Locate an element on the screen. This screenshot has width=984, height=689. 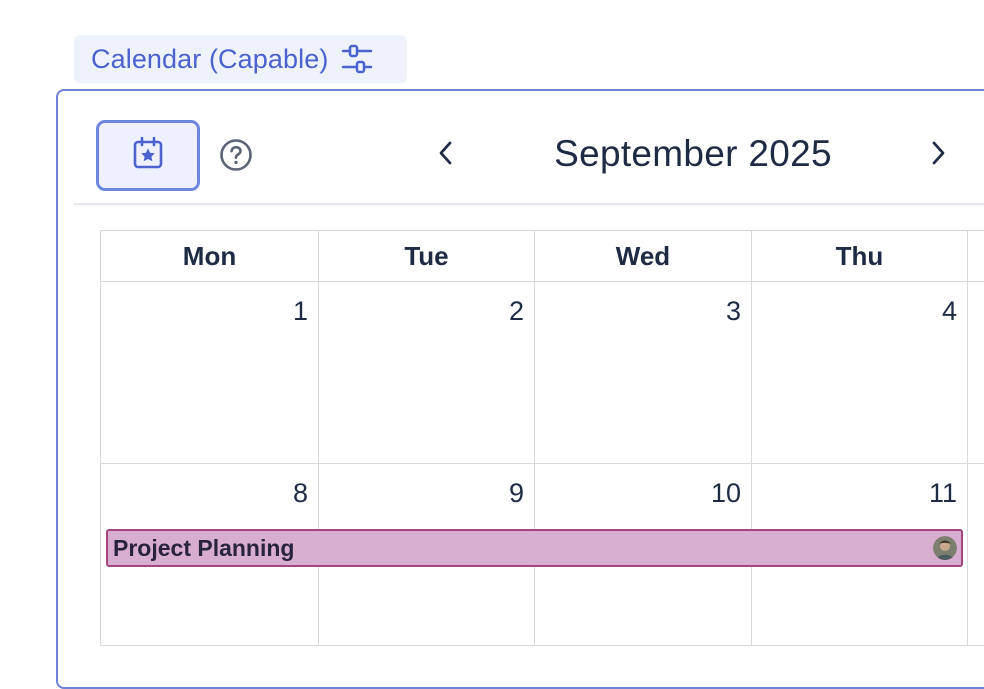
weekday-header-row: Mon Tue Wed Thu is located at coordinates (542, 256).